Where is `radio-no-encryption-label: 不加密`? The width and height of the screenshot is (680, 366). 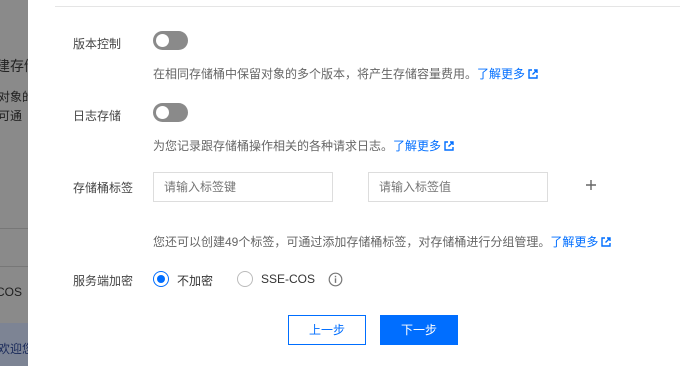 radio-no-encryption-label: 不加密 is located at coordinates (195, 280).